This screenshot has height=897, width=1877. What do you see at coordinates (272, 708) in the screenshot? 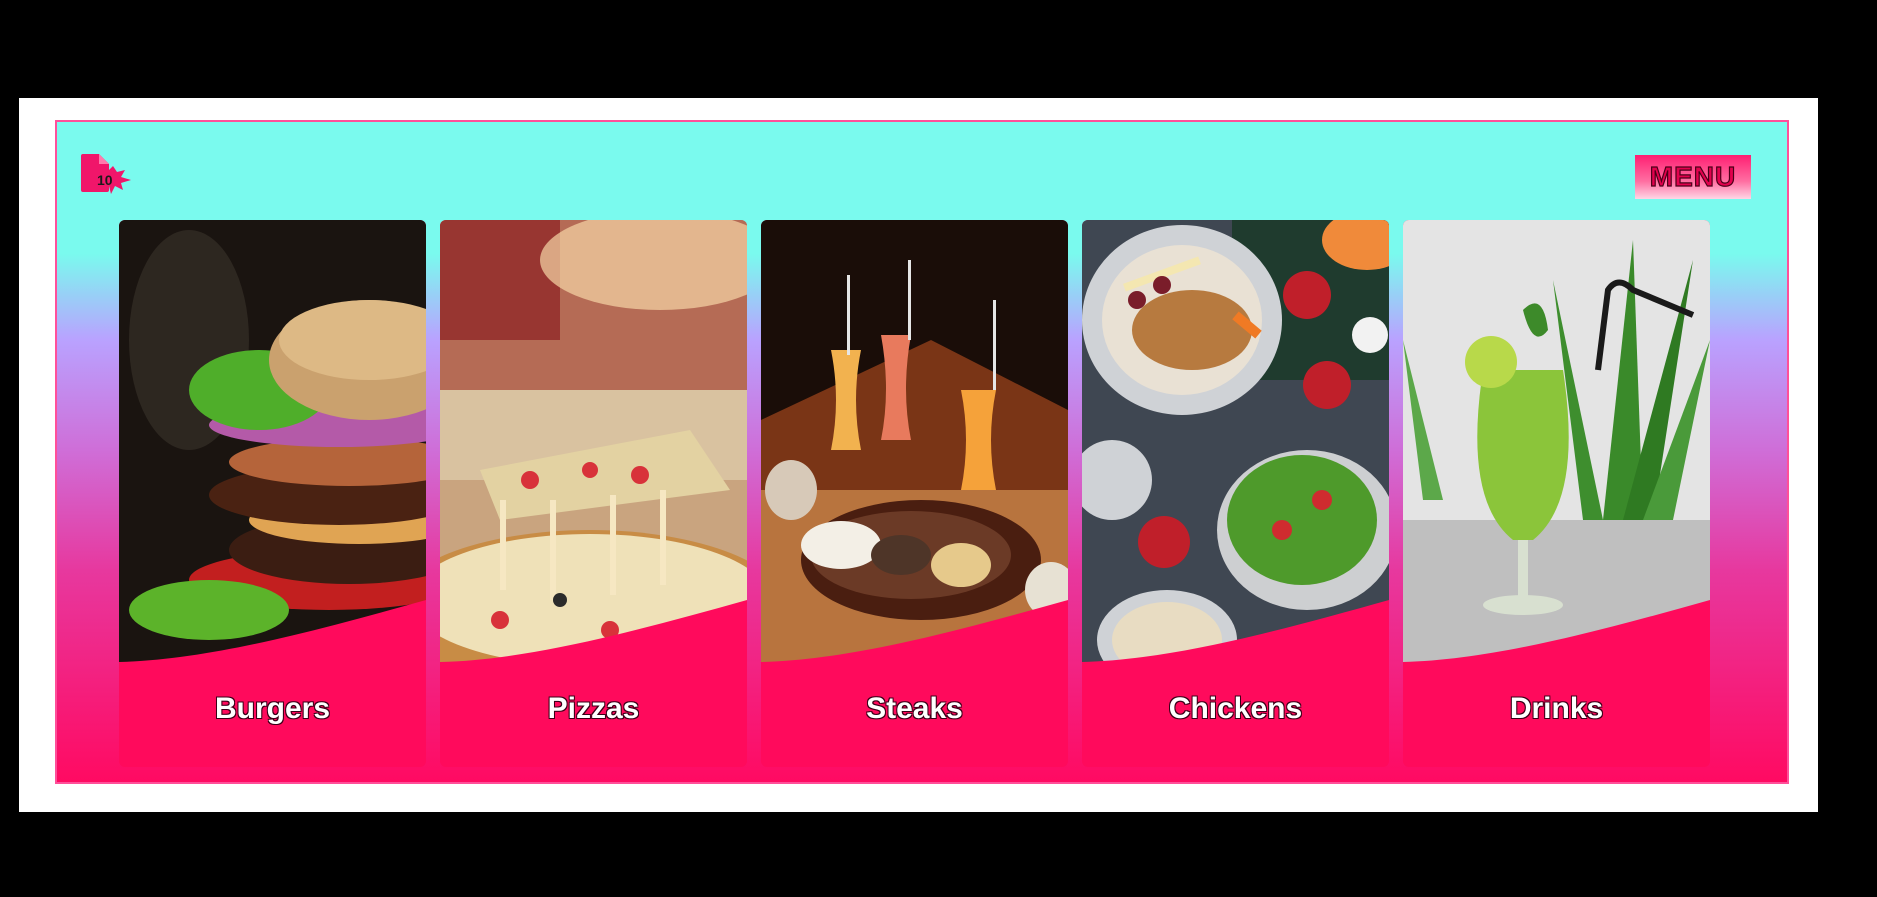
I see `card-label: Burgers` at bounding box center [272, 708].